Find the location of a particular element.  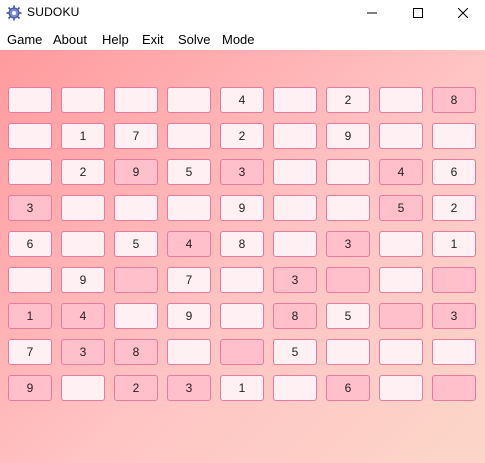

sudoku-cell-r1-c8 is located at coordinates (401, 100).